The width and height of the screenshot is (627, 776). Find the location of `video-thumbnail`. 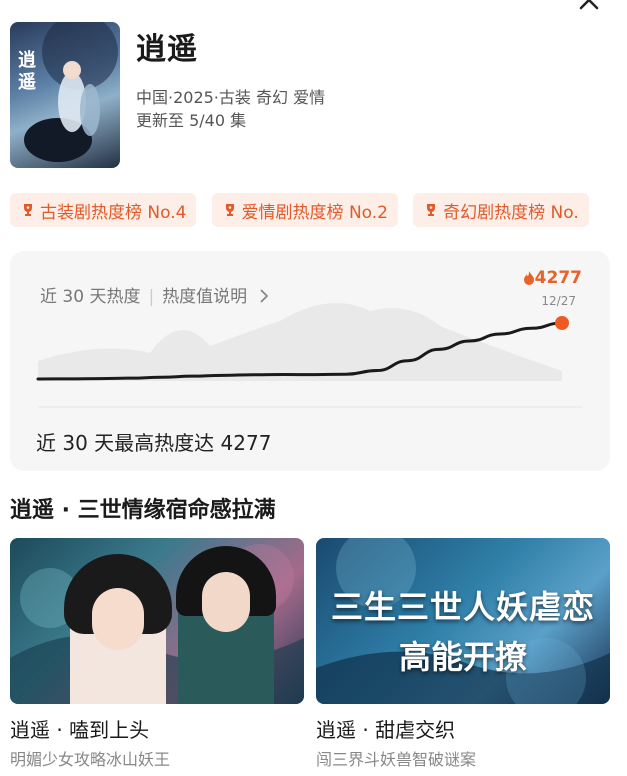

video-thumbnail is located at coordinates (157, 621).